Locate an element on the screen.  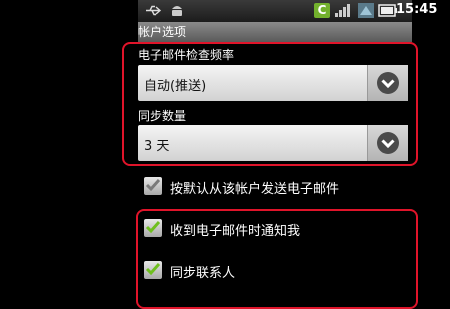
signal-icon is located at coordinates (342, 10).